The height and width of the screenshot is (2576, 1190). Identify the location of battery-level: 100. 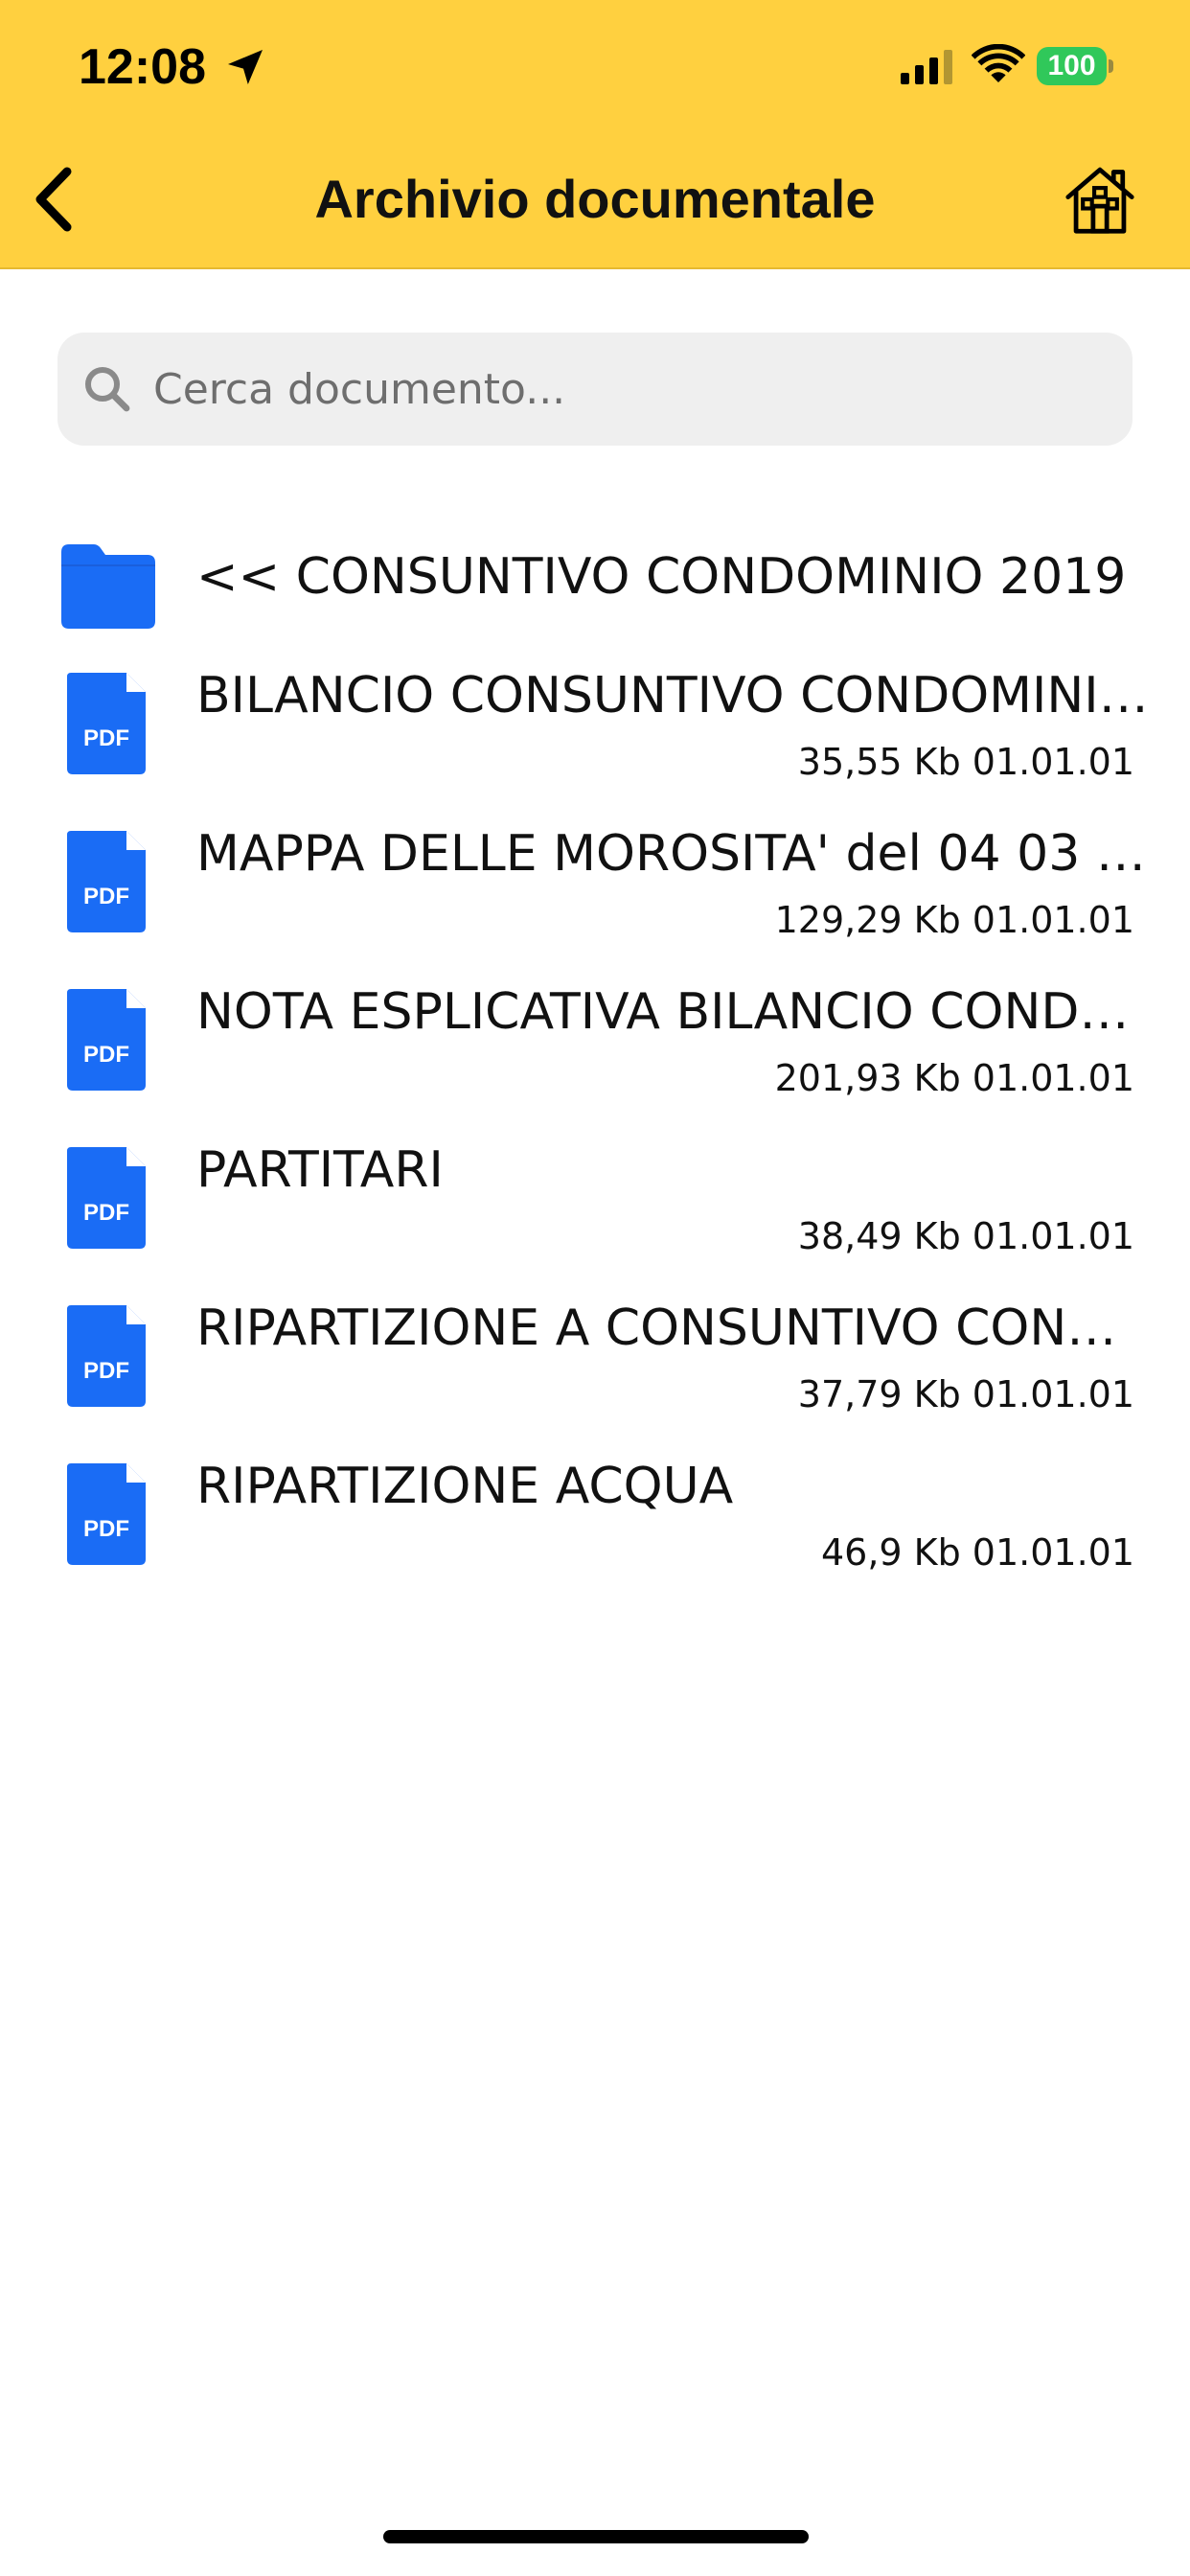
(1072, 66).